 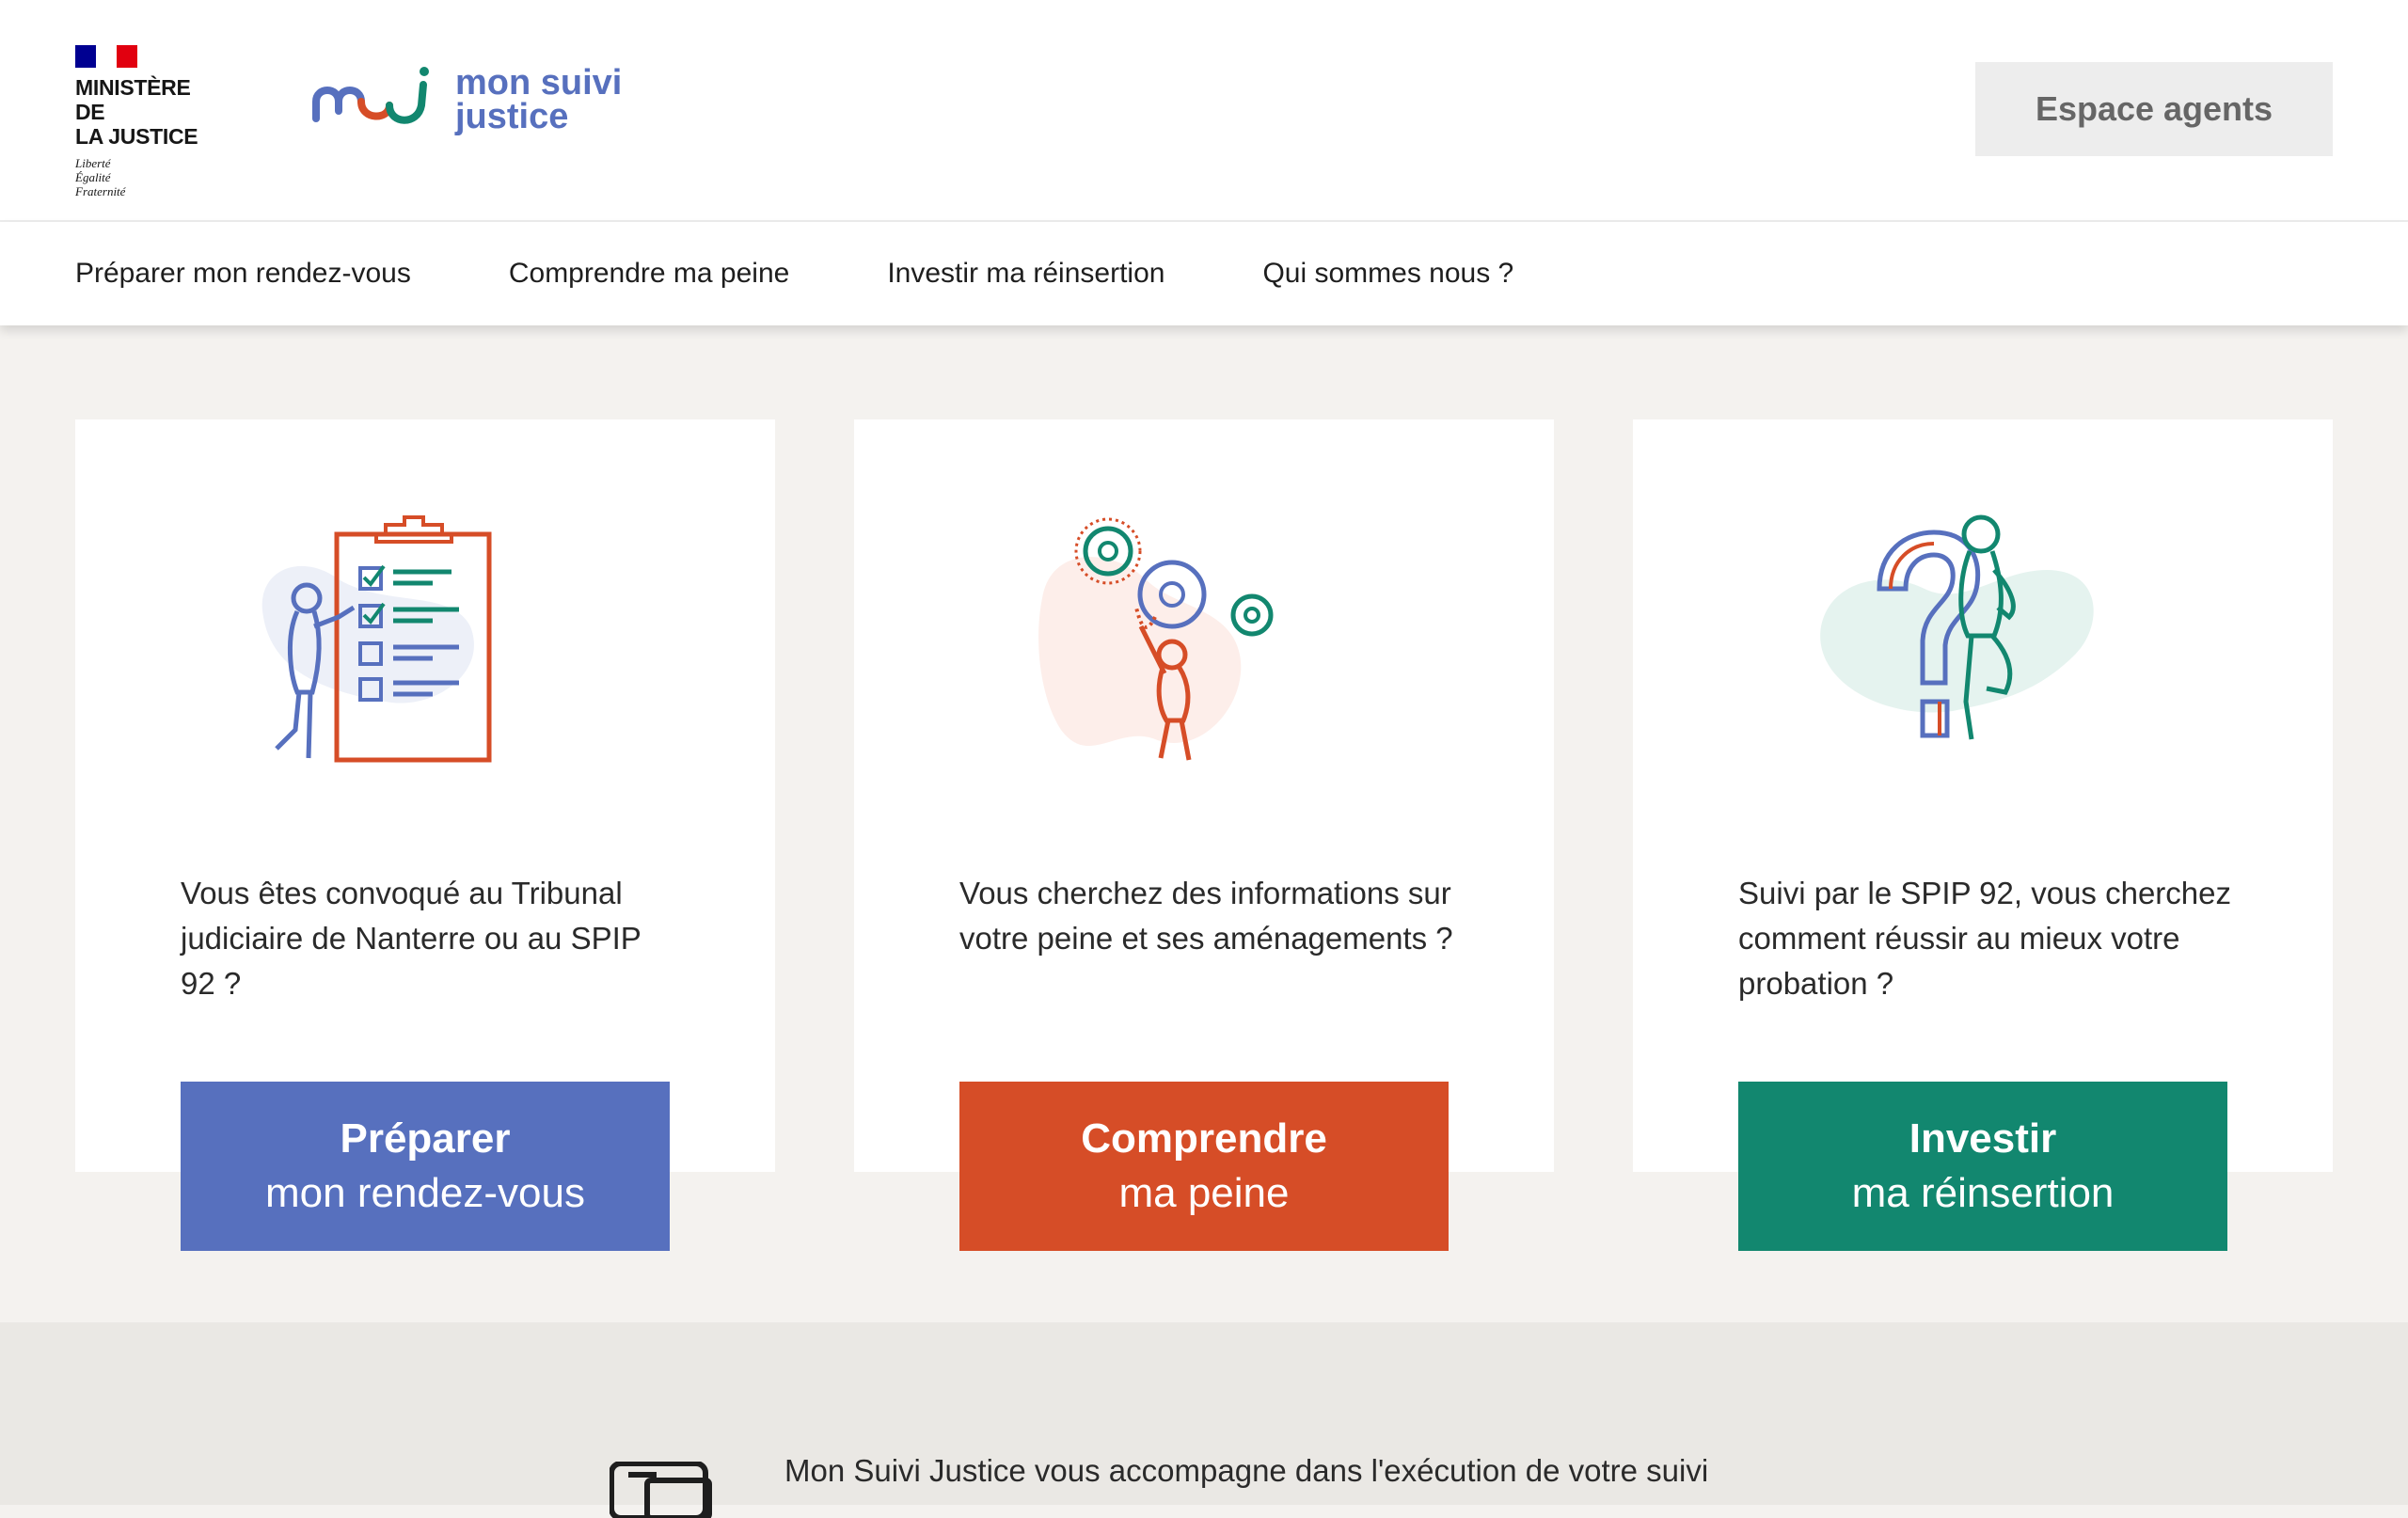 I want to click on brand-logo: mon suivi justice, so click(x=466, y=99).